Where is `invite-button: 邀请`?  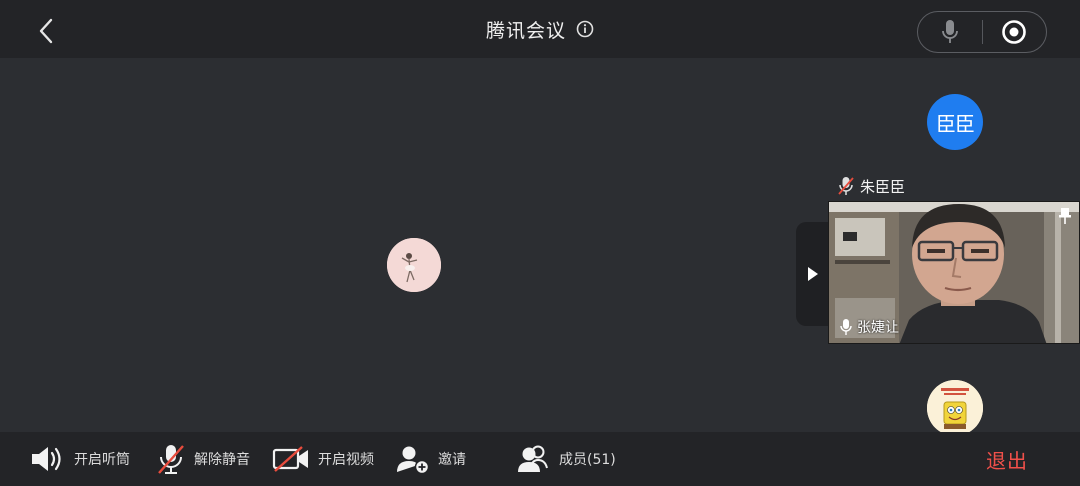 invite-button: 邀请 is located at coordinates (431, 459).